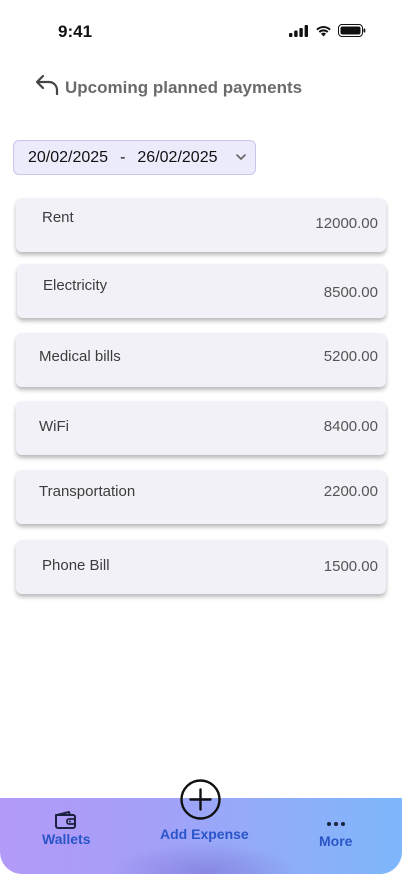 The image size is (402, 874). Describe the element at coordinates (48, 86) in the screenshot. I see `back-arrow-icon` at that location.